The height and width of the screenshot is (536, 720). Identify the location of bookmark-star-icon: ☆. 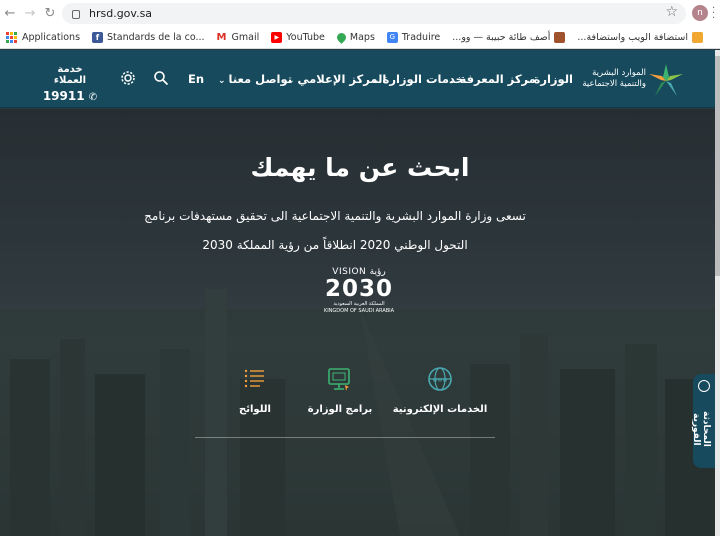
(671, 12).